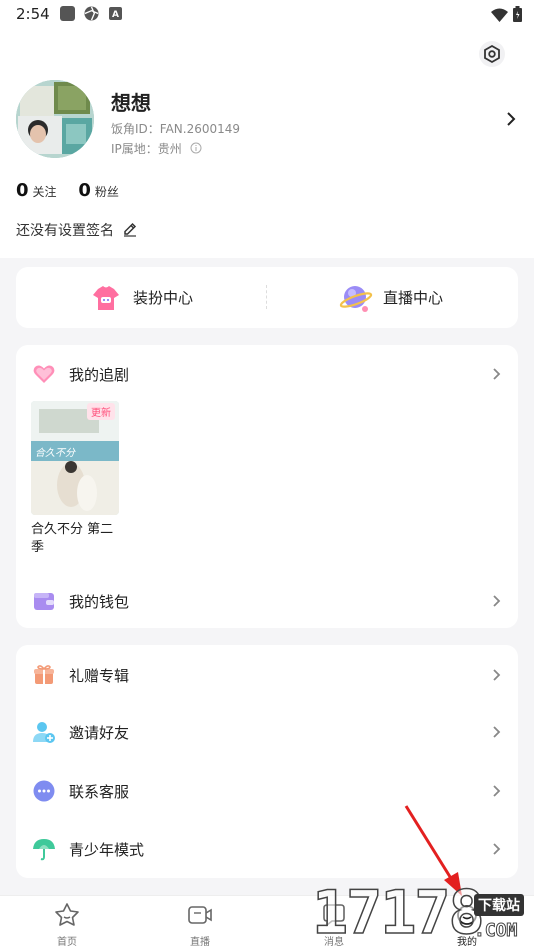 This screenshot has width=534, height=950. What do you see at coordinates (398, 913) in the screenshot?
I see `watermark-number: 17178` at bounding box center [398, 913].